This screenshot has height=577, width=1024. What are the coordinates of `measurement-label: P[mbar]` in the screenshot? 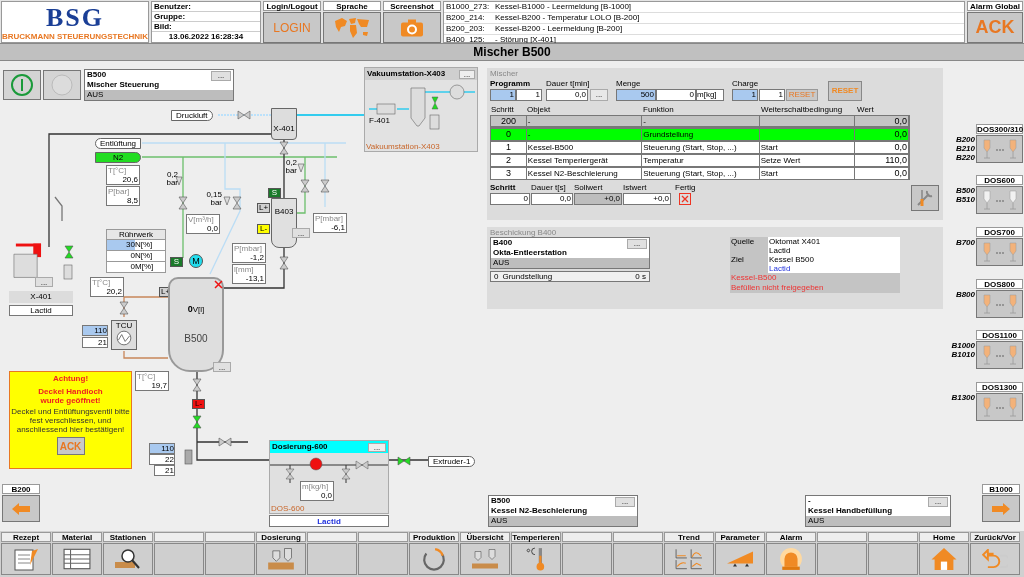 It's located at (329, 218).